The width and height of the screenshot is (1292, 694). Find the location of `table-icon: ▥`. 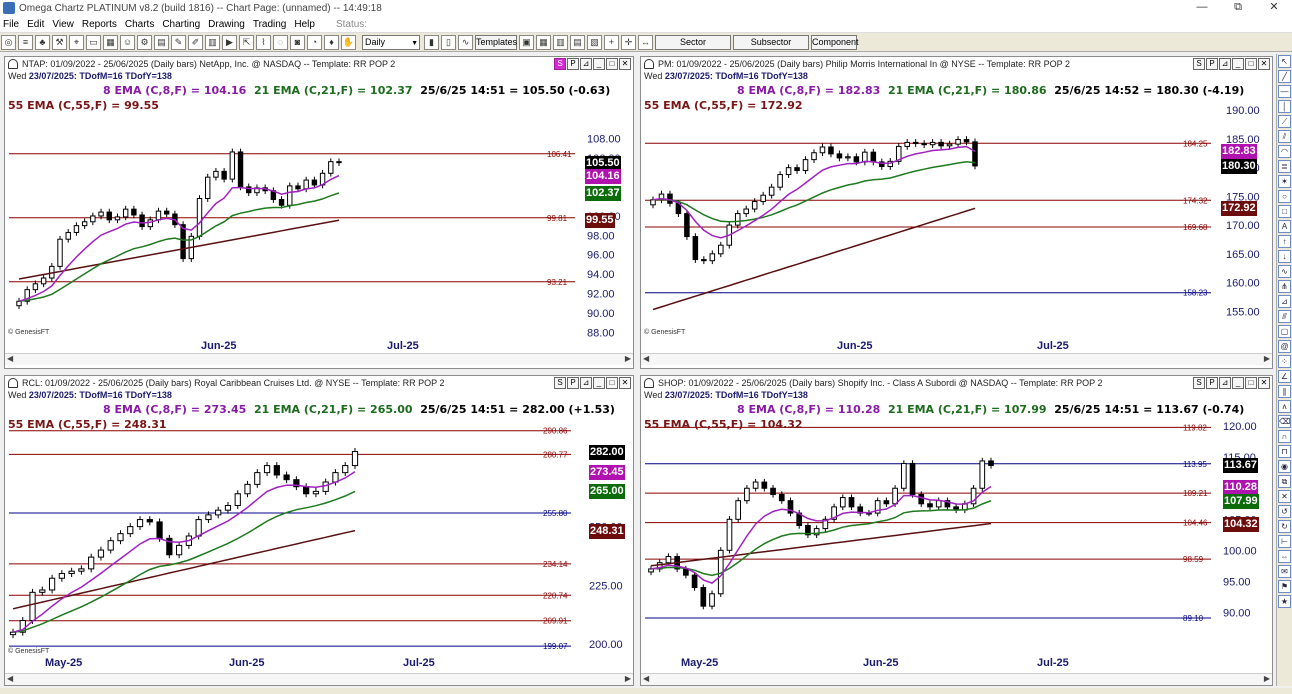

table-icon: ▥ is located at coordinates (212, 42).